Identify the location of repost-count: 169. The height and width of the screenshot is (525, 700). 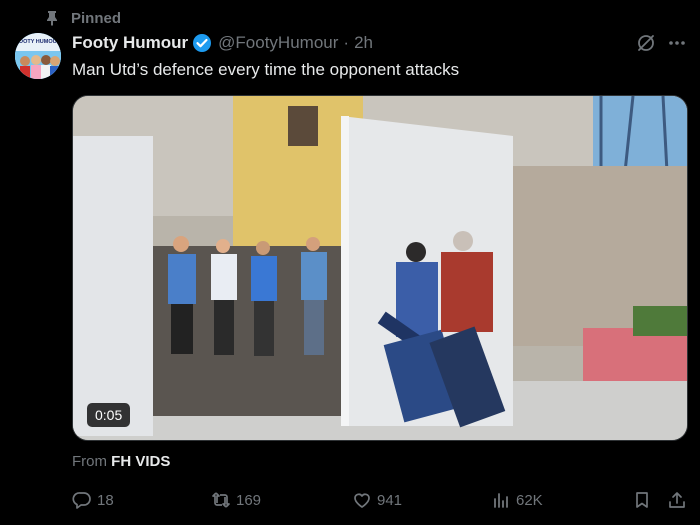
(249, 500).